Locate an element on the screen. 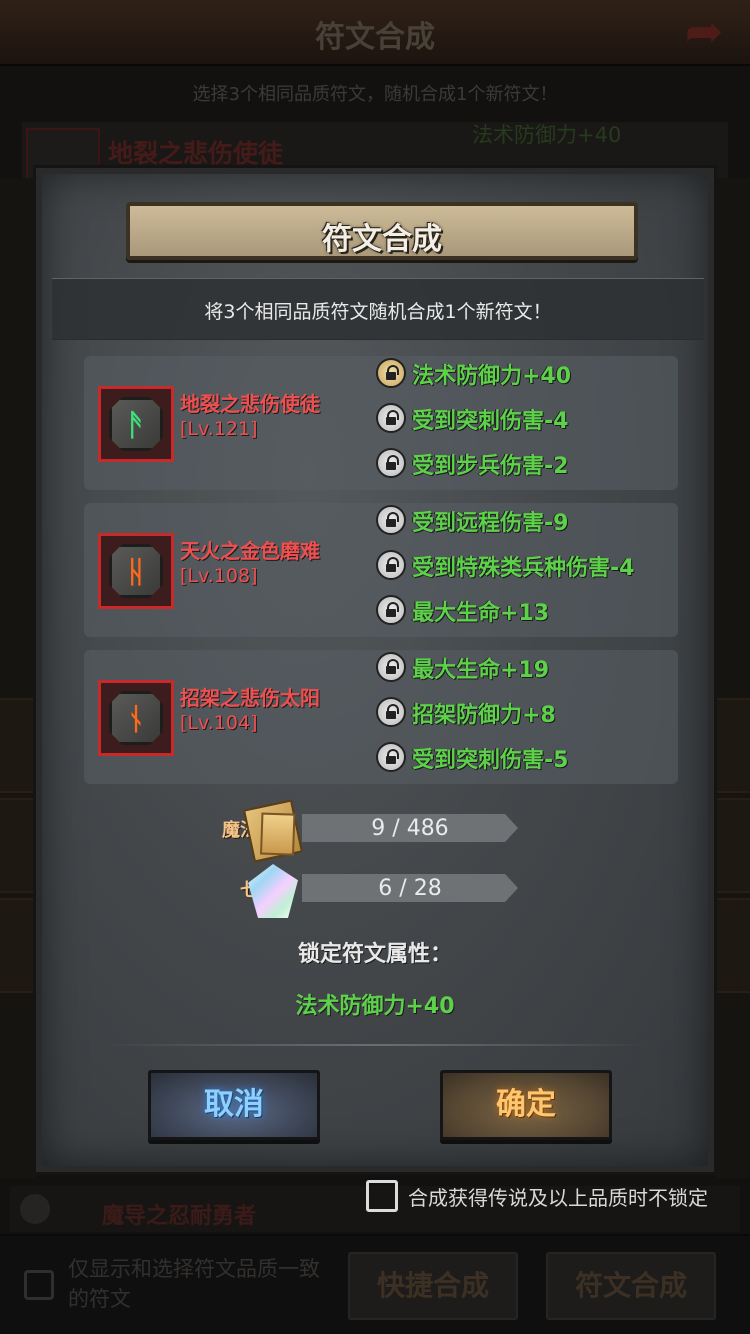 This screenshot has height=1334, width=750. rune-name: 地裂之悲伤使徒 is located at coordinates (250, 404).